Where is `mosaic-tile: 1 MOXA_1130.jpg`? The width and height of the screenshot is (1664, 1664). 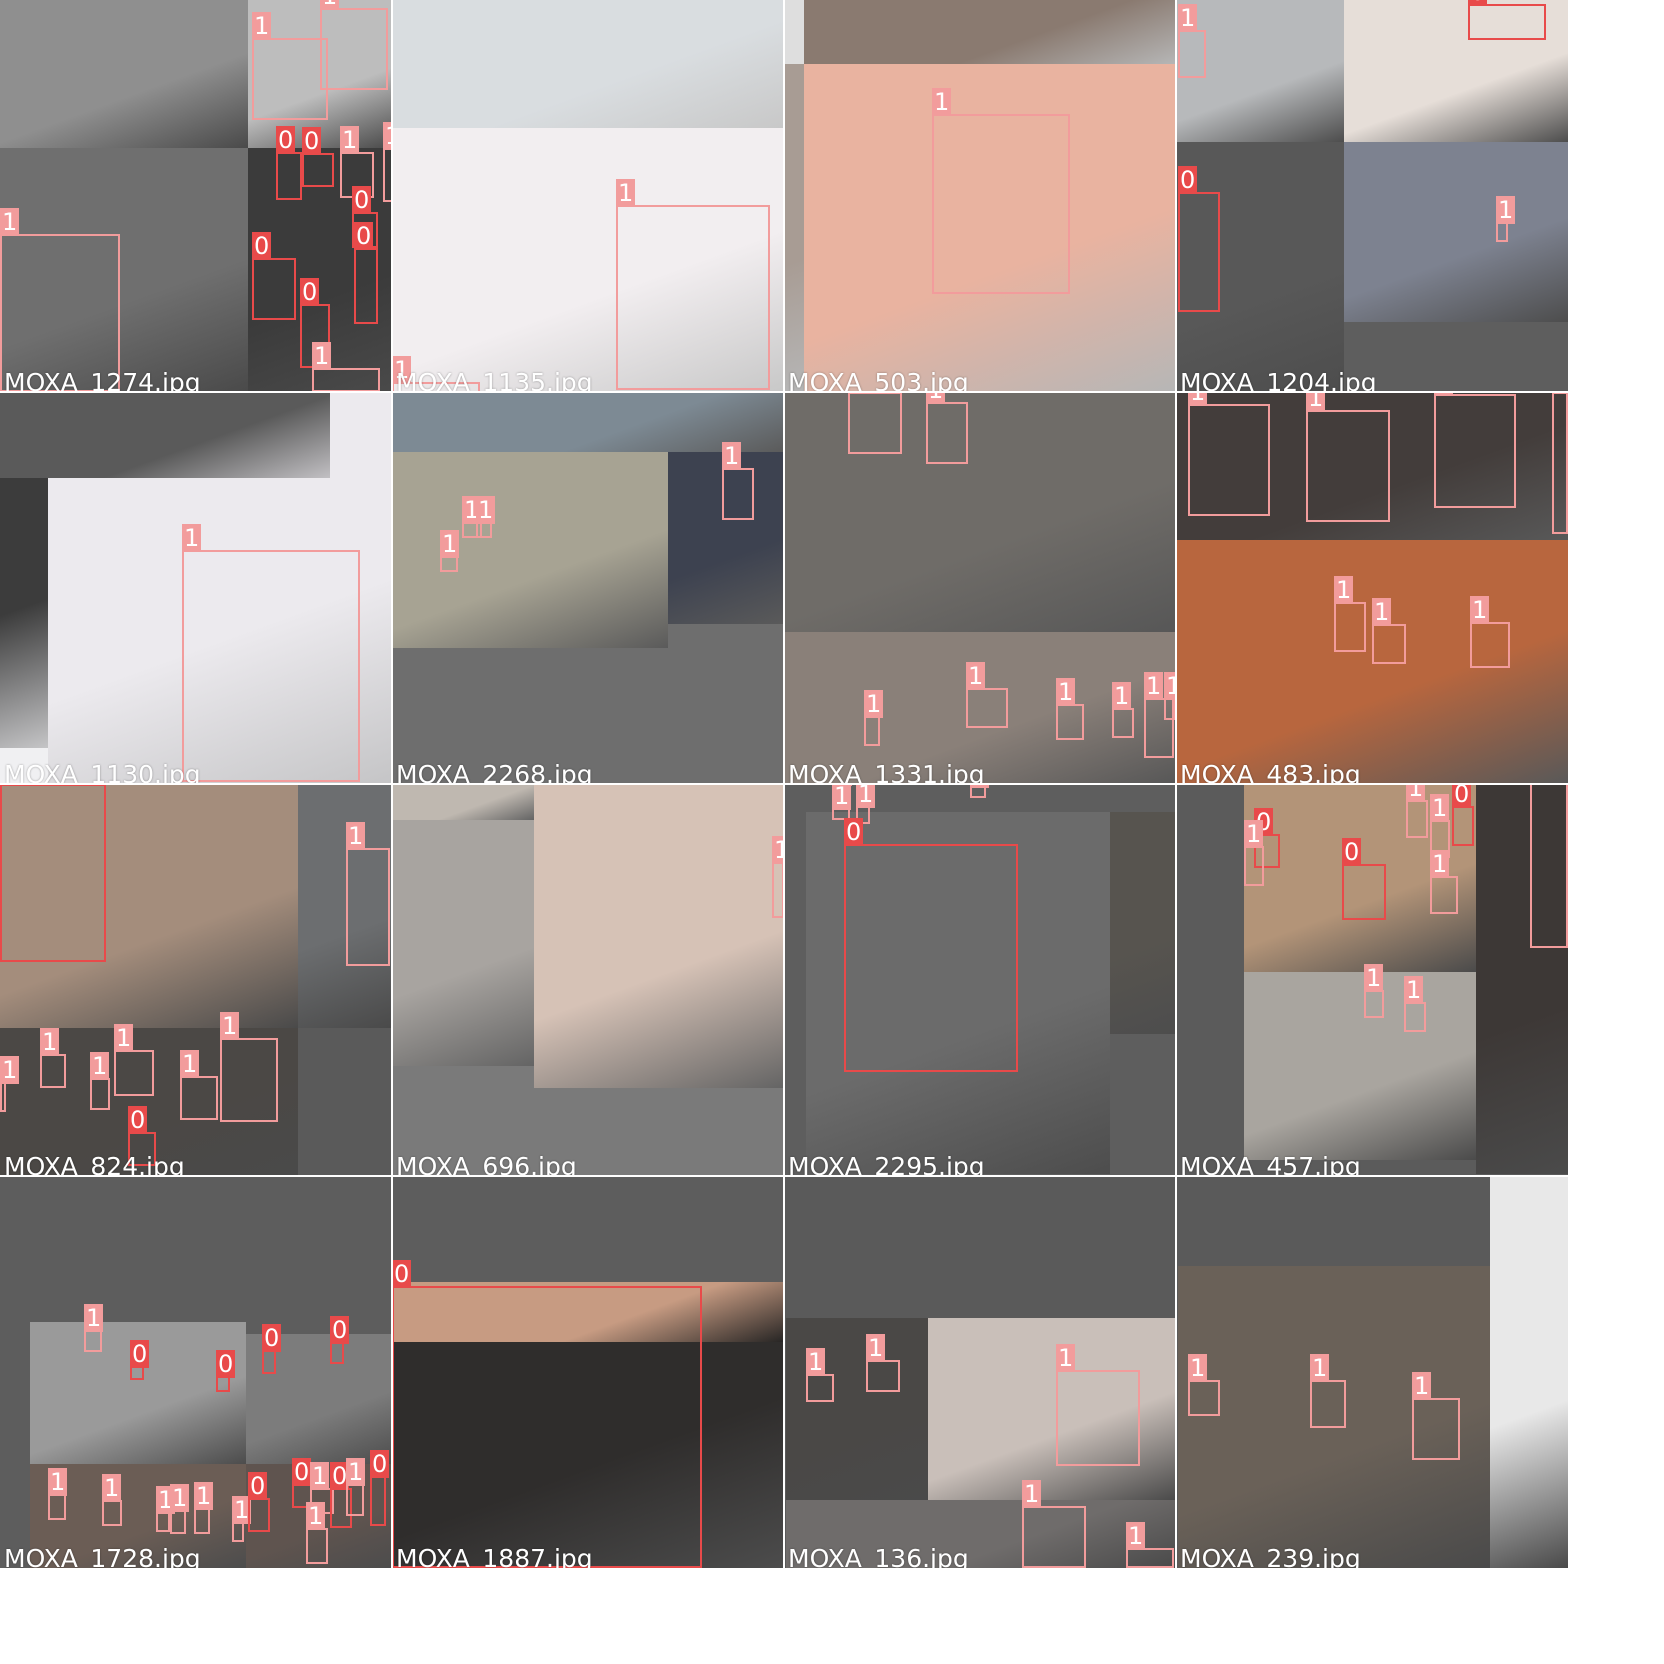
mosaic-tile: 1 MOXA_1130.jpg is located at coordinates (196, 588).